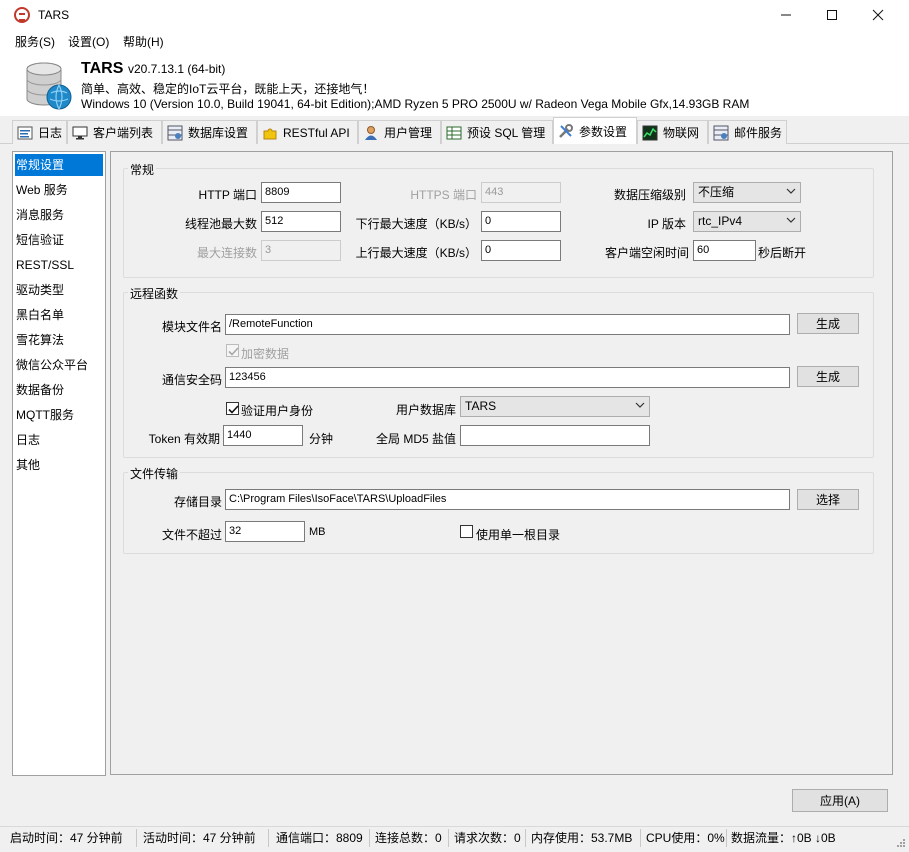 The height and width of the screenshot is (852, 909). What do you see at coordinates (828, 323) in the screenshot?
I see `generate-module-button: 生成` at bounding box center [828, 323].